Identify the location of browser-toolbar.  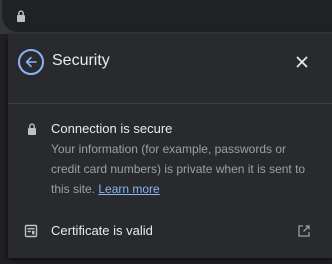
(166, 17).